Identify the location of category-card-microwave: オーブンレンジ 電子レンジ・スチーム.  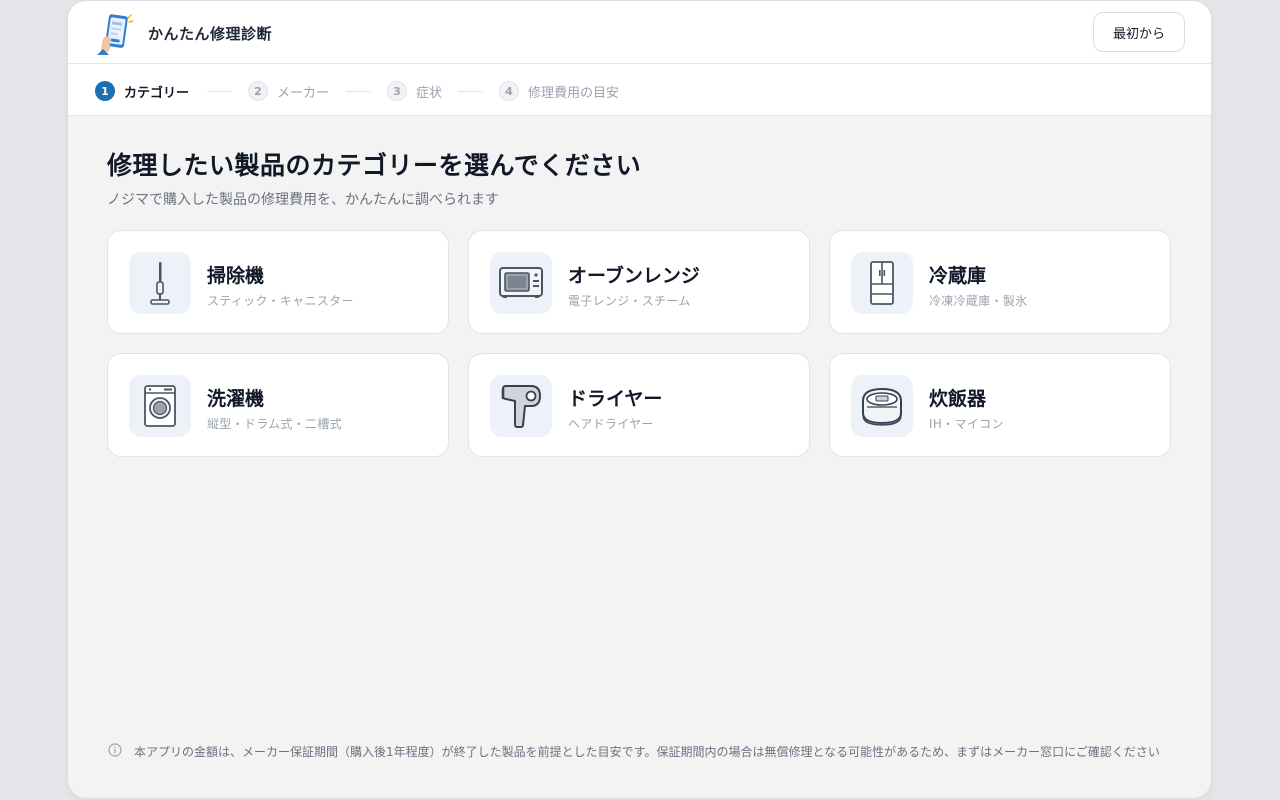
(639, 282).